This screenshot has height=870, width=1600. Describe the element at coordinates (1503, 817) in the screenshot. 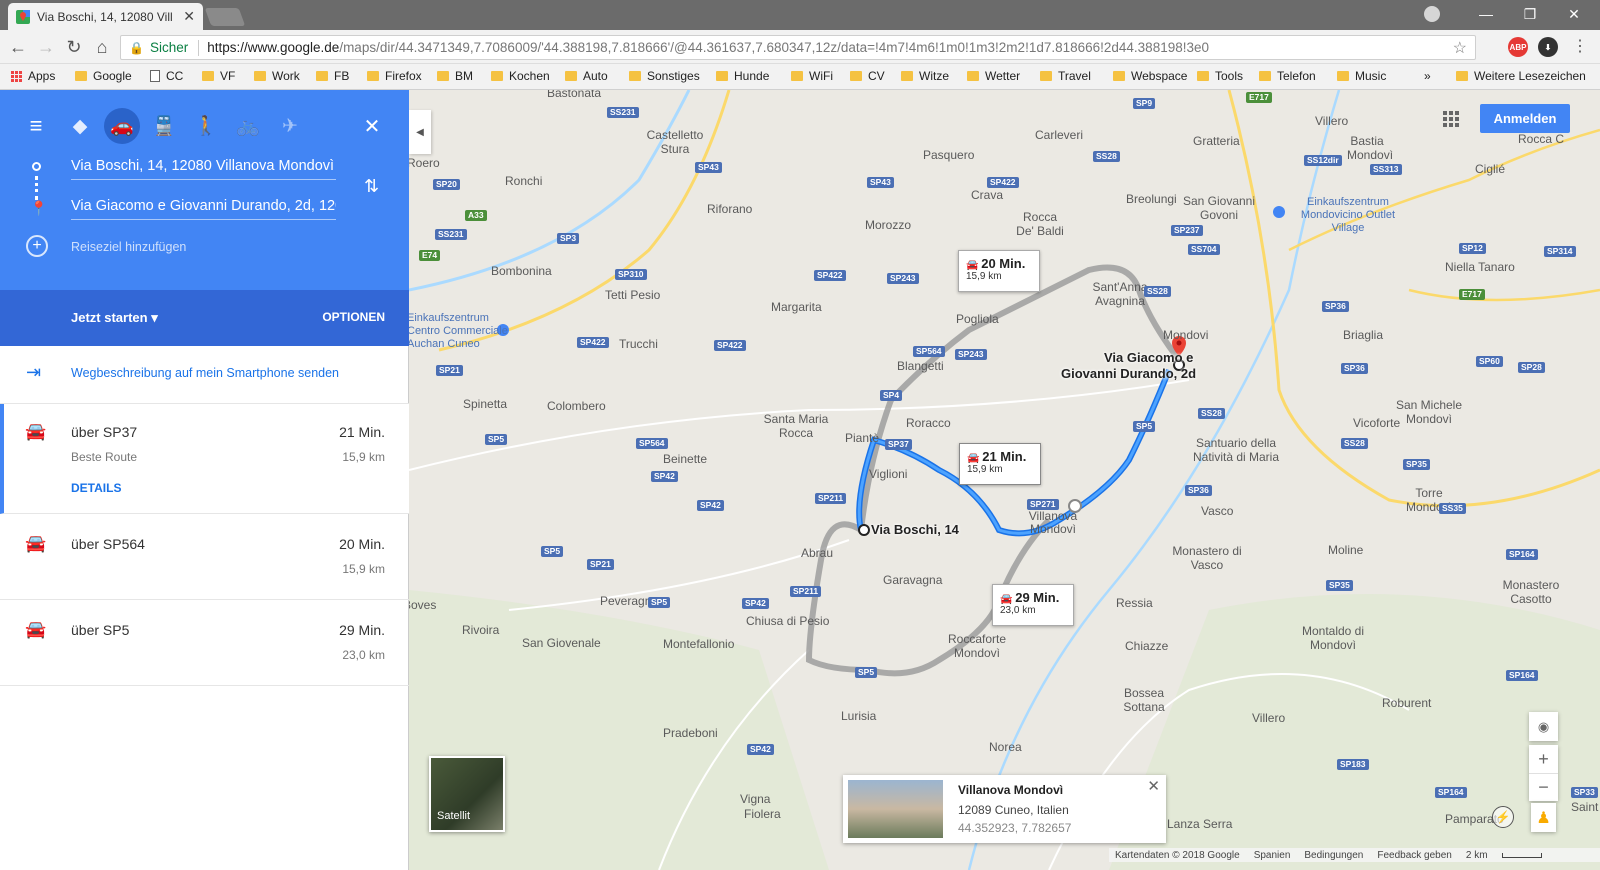

I see `traffic-layer-icon: ⚡` at that location.